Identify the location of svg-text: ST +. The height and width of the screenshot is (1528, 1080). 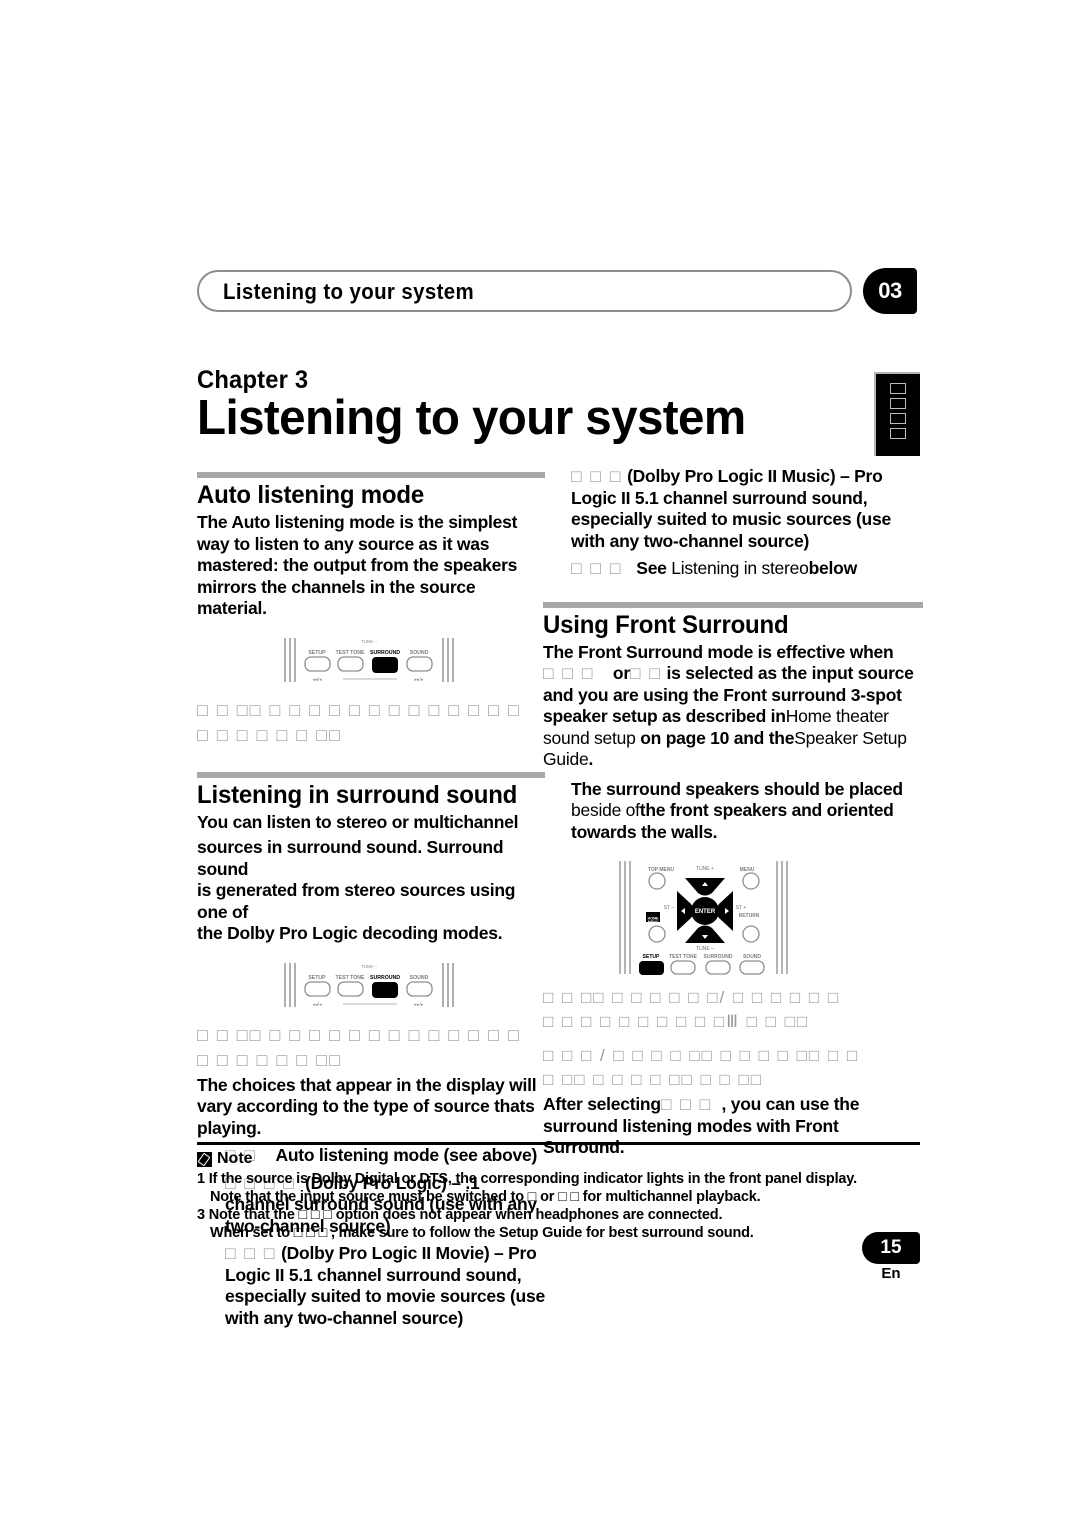
(741, 908).